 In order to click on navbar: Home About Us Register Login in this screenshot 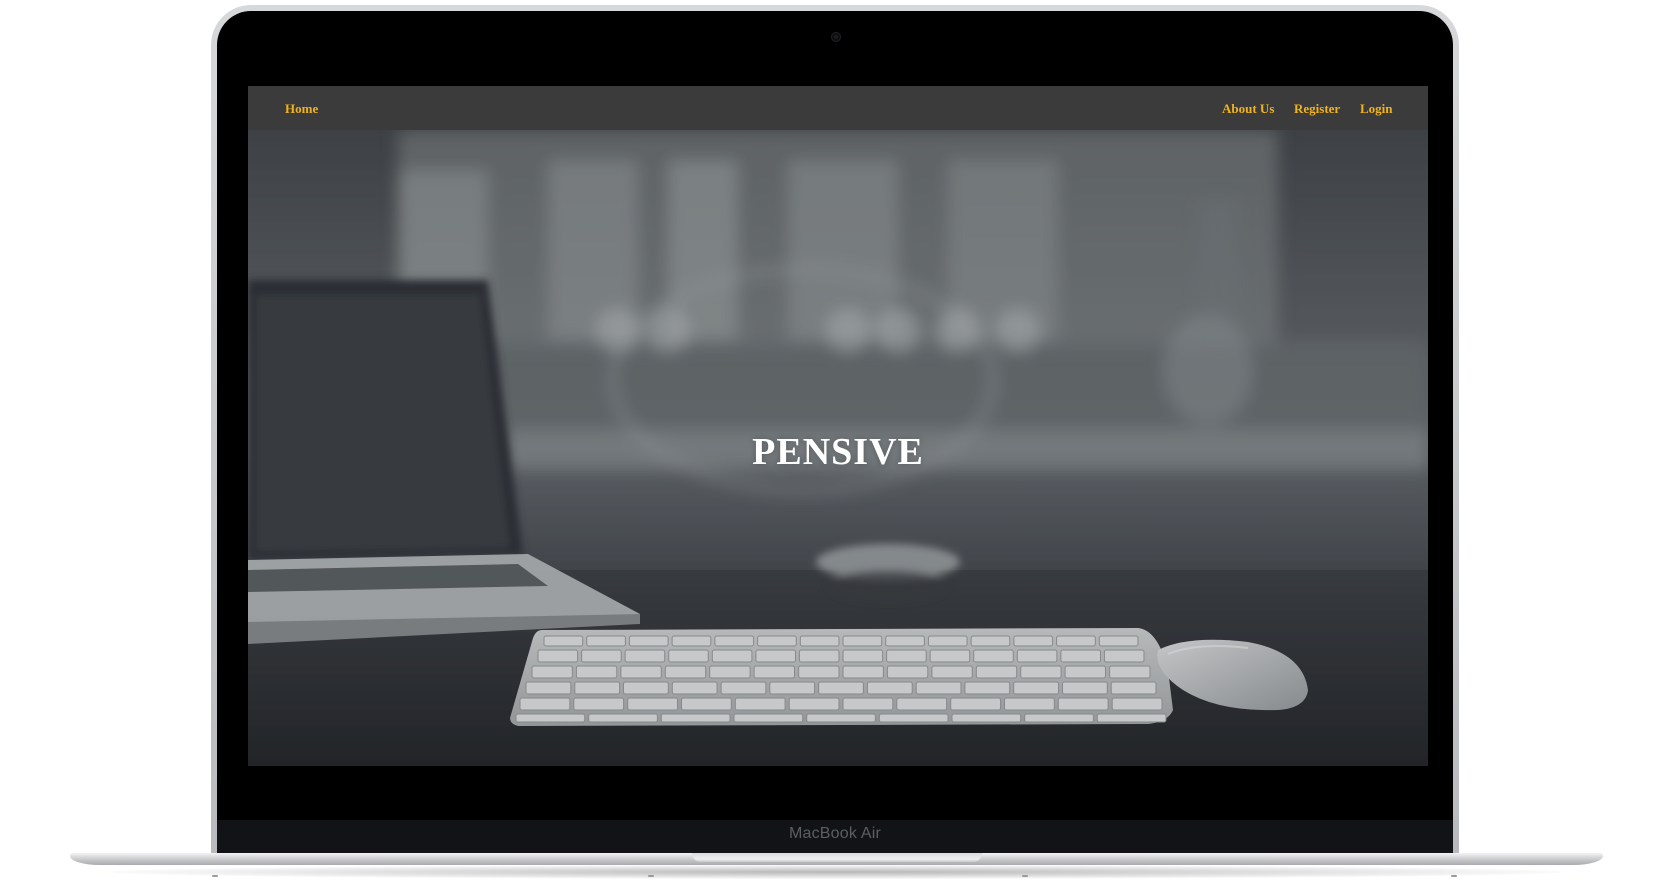, I will do `click(838, 108)`.